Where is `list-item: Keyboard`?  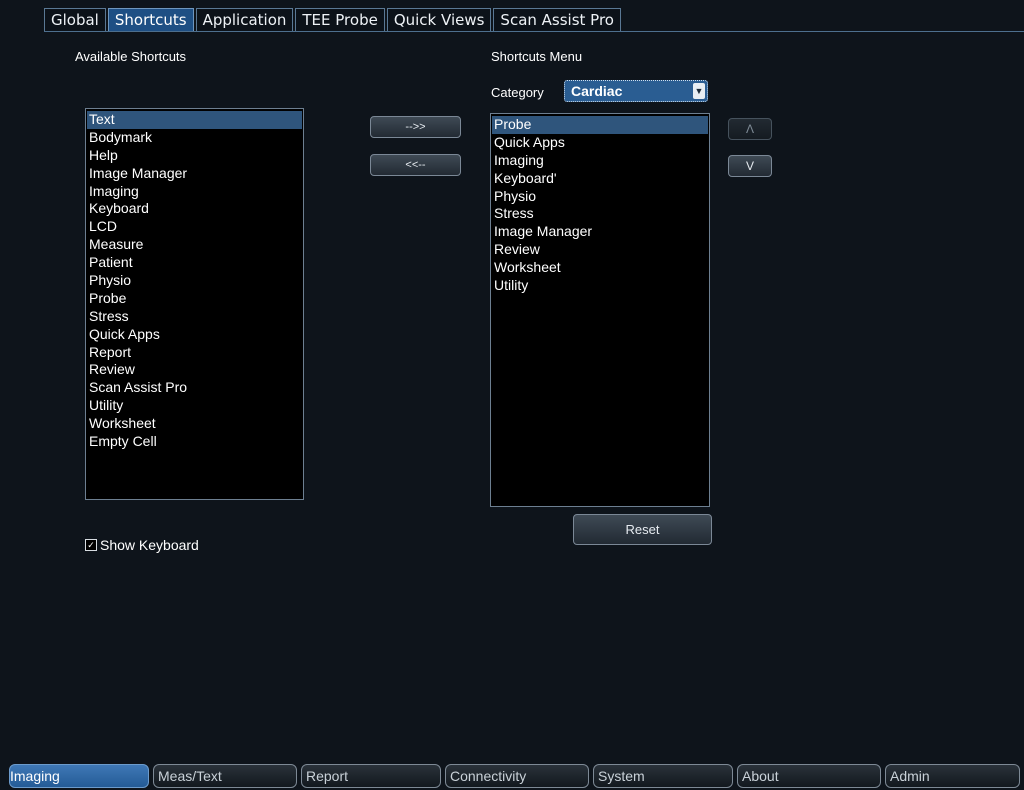 list-item: Keyboard is located at coordinates (194, 209).